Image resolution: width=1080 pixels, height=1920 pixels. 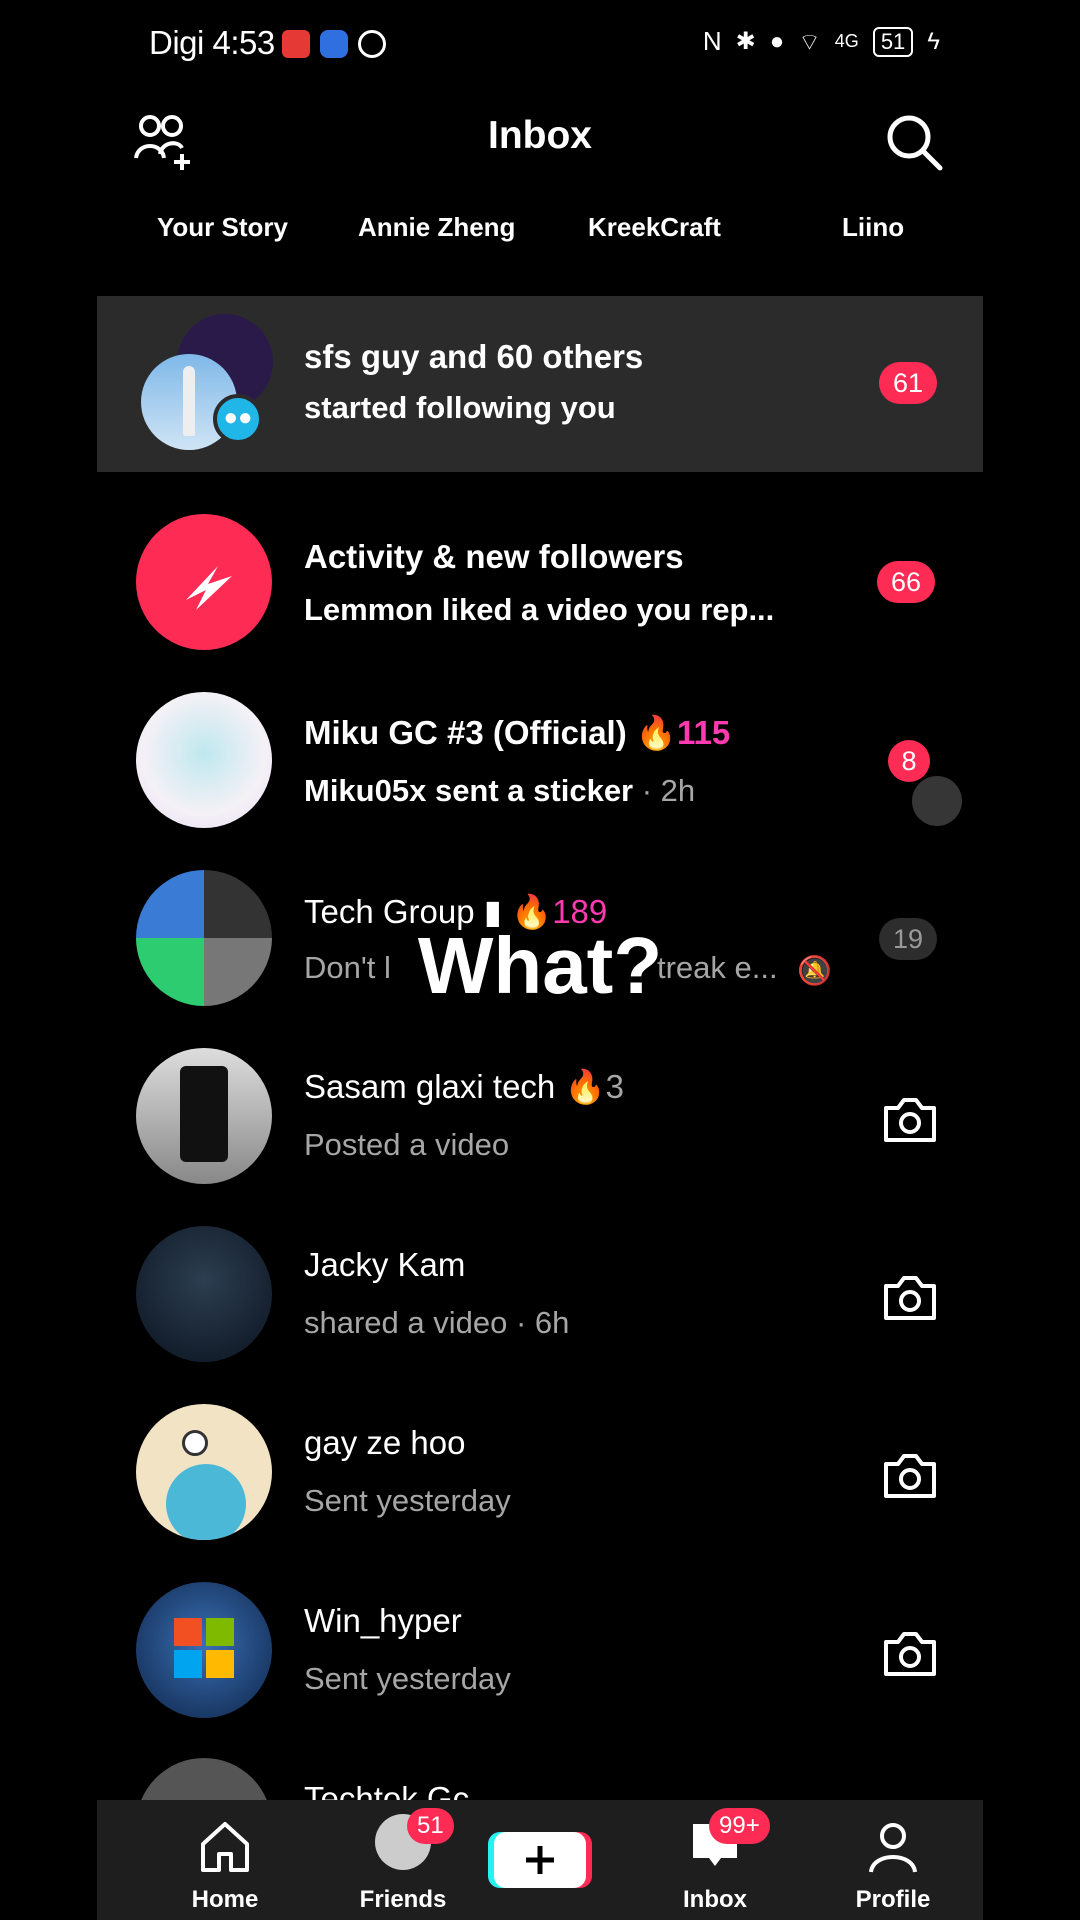 What do you see at coordinates (372, 44) in the screenshot?
I see `data-saver-icon` at bounding box center [372, 44].